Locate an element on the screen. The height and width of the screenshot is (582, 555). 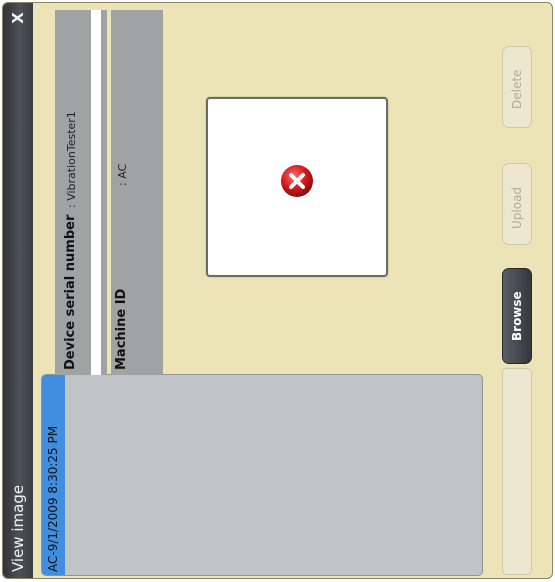
window-title: View image is located at coordinates (18, 528).